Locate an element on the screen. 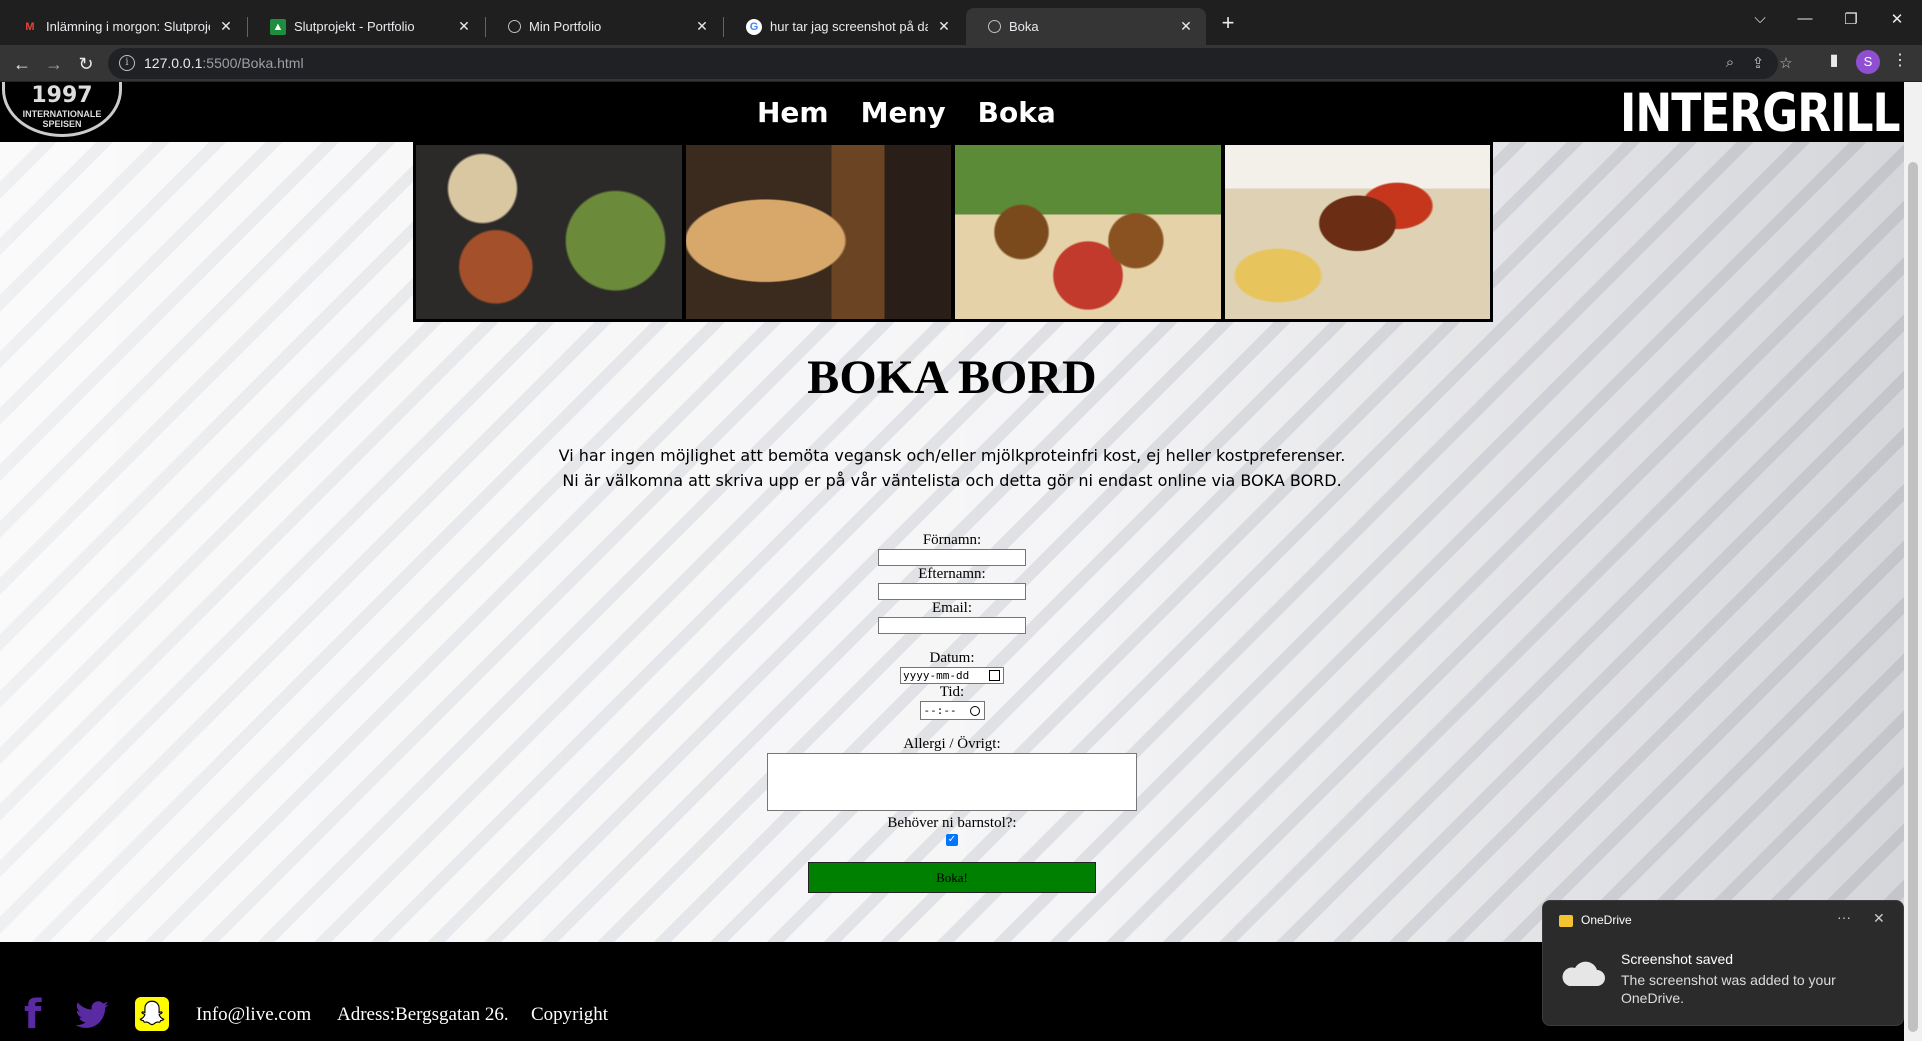  minimize-button: — is located at coordinates (1805, 18).